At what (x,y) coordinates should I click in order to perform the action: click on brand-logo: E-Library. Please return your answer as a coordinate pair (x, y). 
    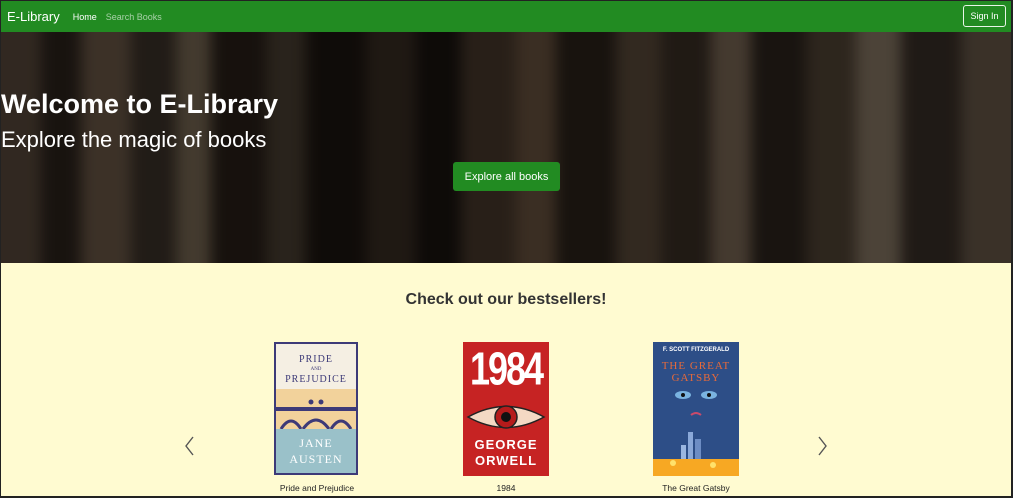
    Looking at the image, I should click on (33, 16).